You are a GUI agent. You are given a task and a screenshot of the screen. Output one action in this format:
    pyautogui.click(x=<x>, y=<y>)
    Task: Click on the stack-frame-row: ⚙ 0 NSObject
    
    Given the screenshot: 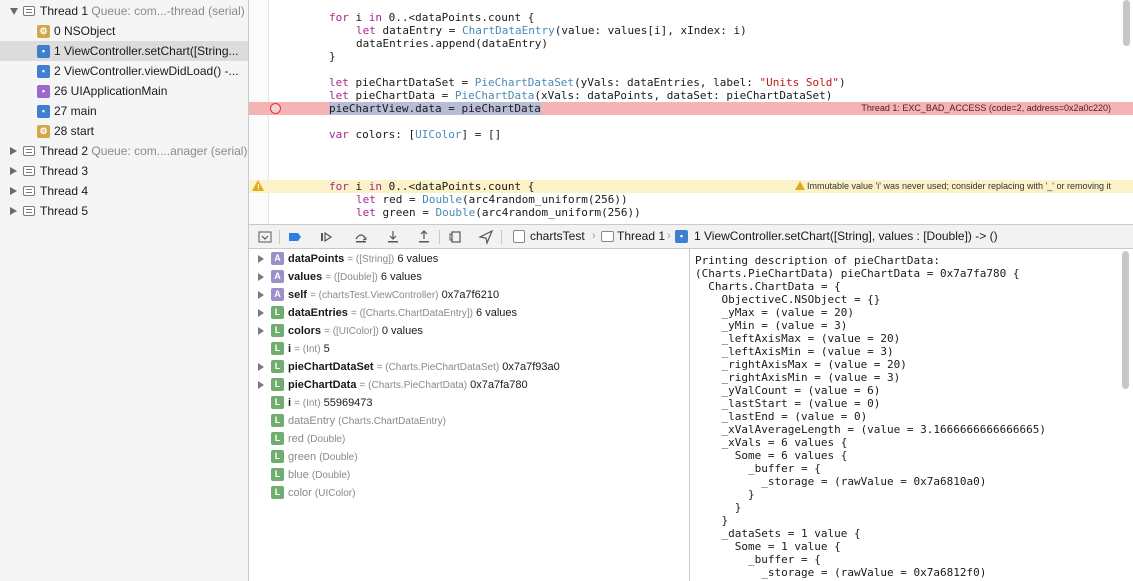 What is the action you would take?
    pyautogui.click(x=124, y=31)
    